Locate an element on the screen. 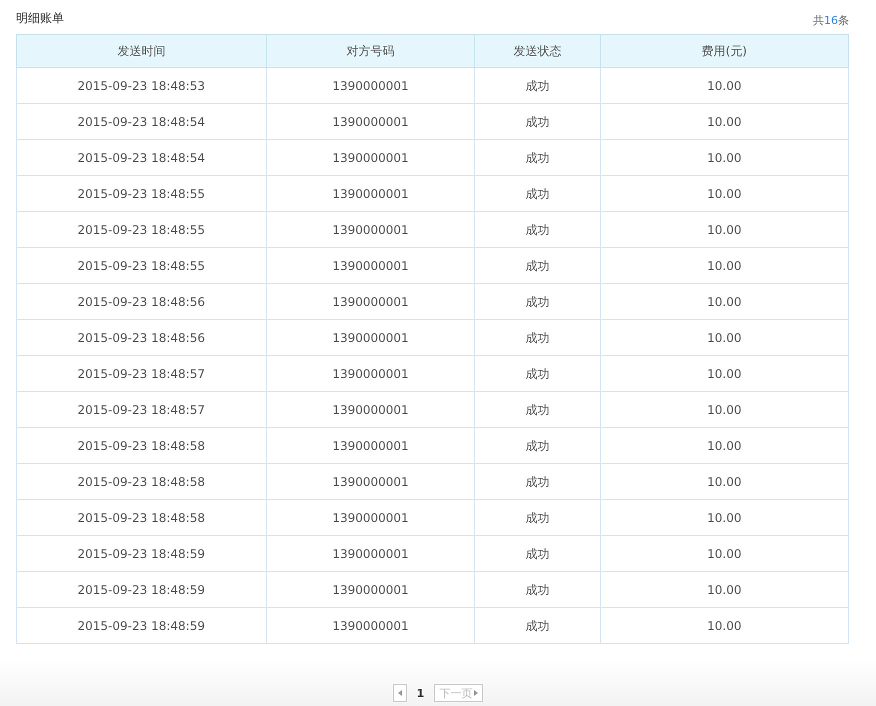  page-number: 1 is located at coordinates (420, 693).